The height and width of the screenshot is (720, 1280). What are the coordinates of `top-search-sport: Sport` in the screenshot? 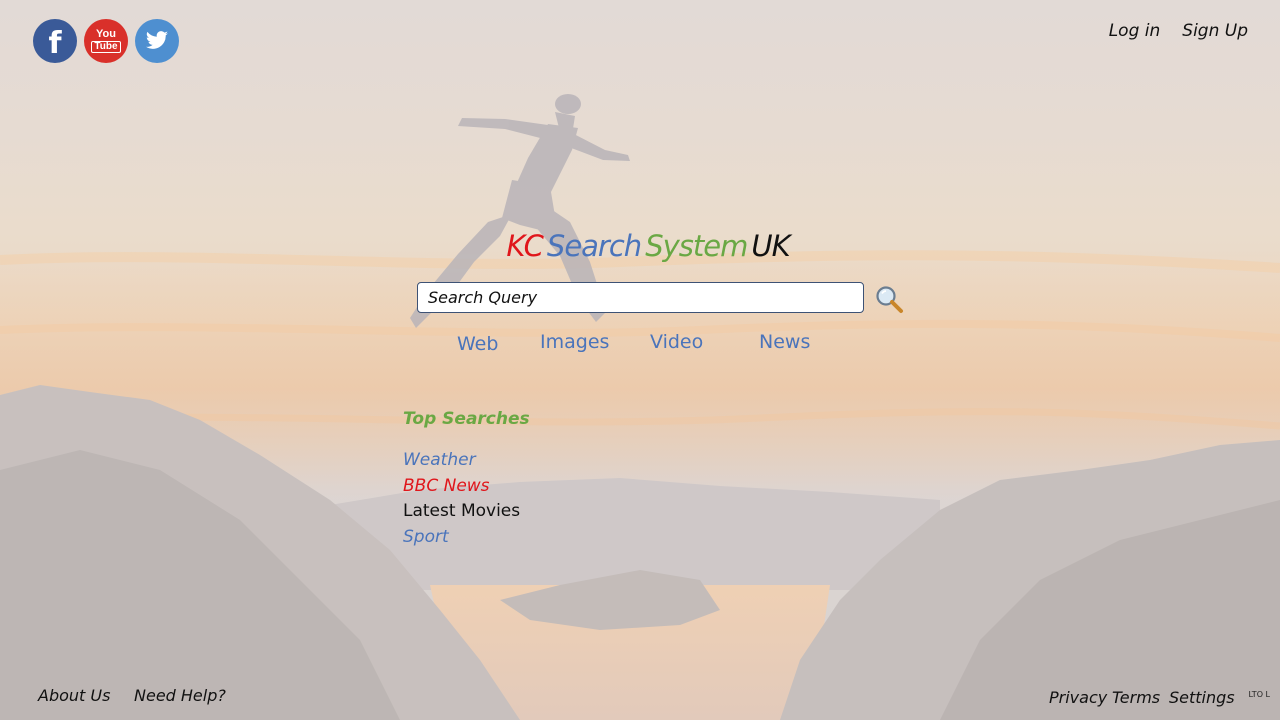 It's located at (426, 537).